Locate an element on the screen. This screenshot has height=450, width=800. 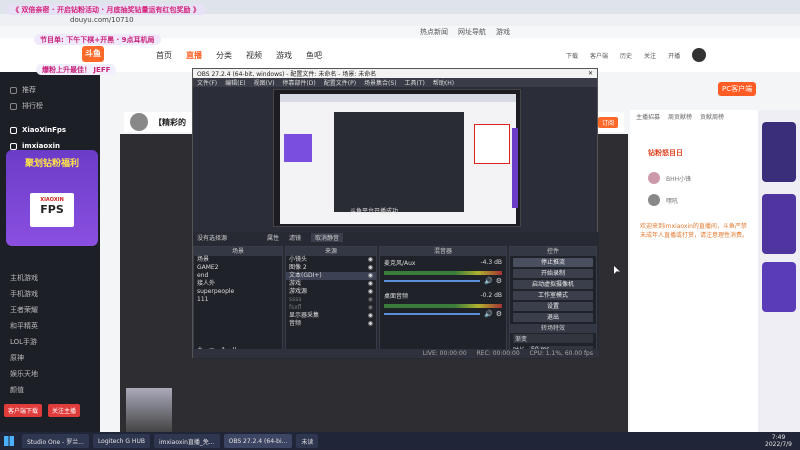
bookmark-item: 游戏 is located at coordinates (503, 32).